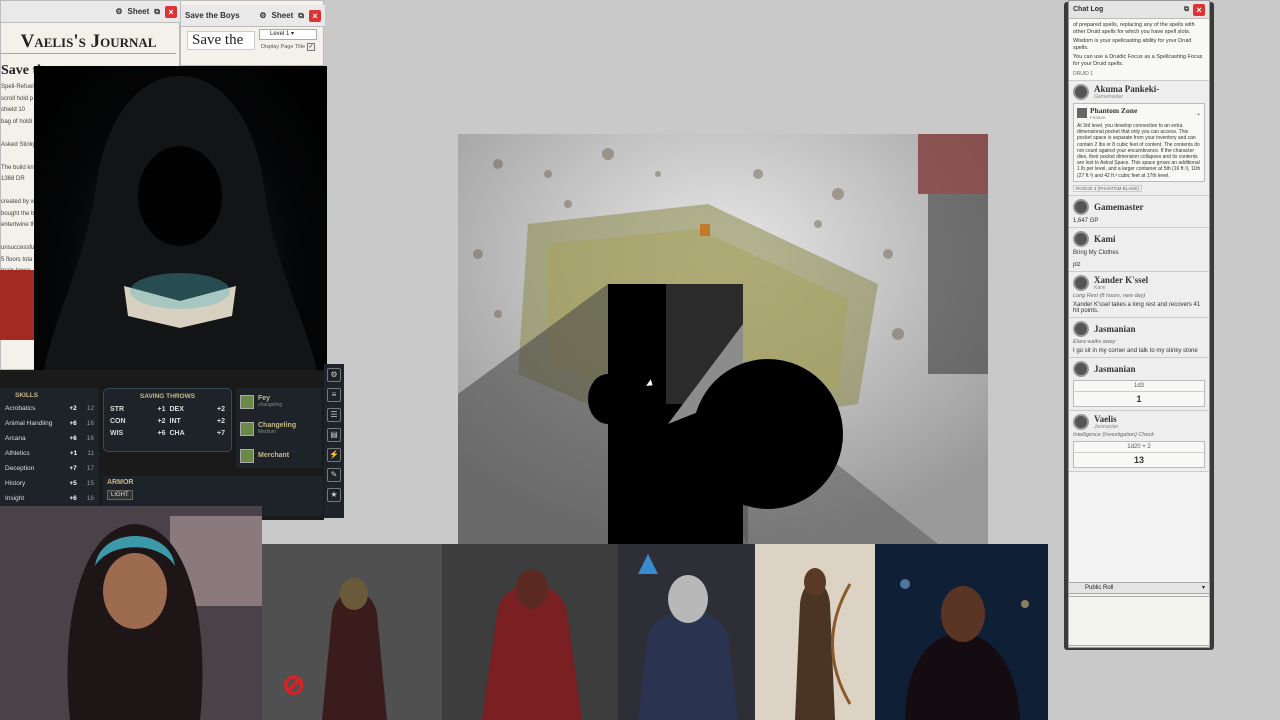 The width and height of the screenshot is (1280, 720). What do you see at coordinates (90, 423) in the screenshot?
I see `skill-score: 16` at bounding box center [90, 423].